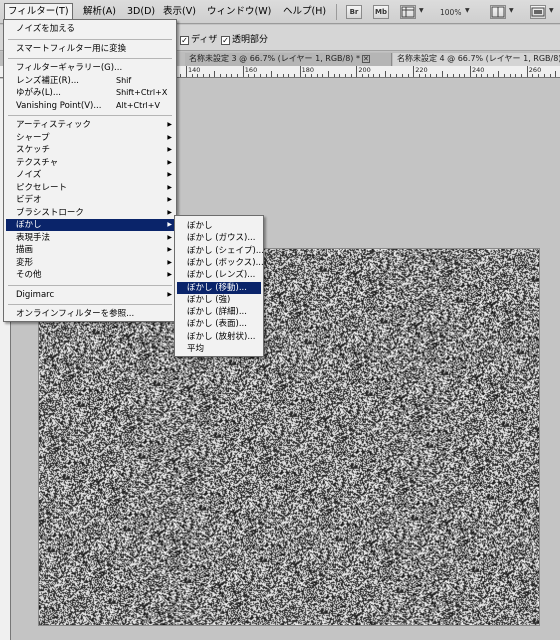 The width and height of the screenshot is (560, 640). What do you see at coordinates (90, 213) in the screenshot?
I see `filter-menu-item: ブラシストローク ▶` at bounding box center [90, 213].